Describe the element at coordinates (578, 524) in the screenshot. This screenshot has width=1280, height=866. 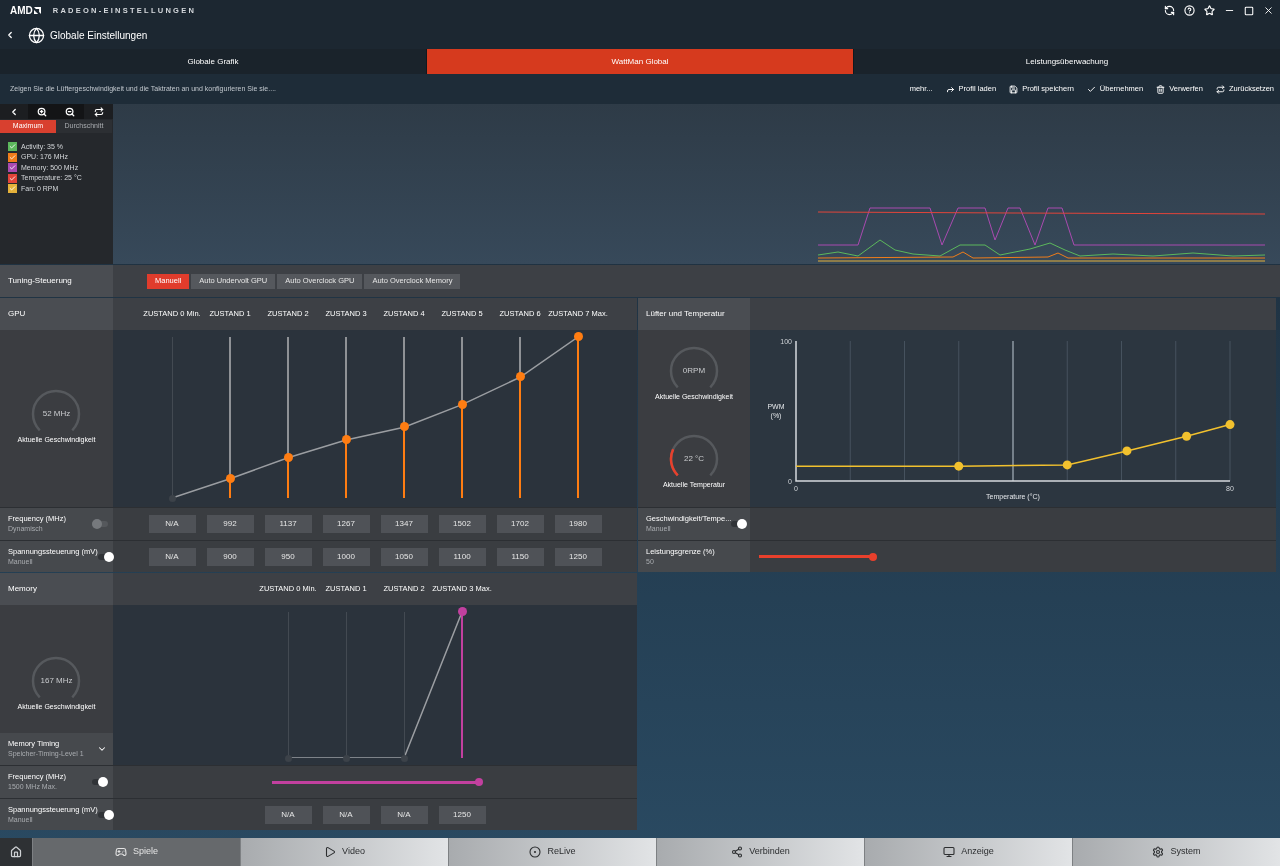
I see `value-field: 1980` at that location.